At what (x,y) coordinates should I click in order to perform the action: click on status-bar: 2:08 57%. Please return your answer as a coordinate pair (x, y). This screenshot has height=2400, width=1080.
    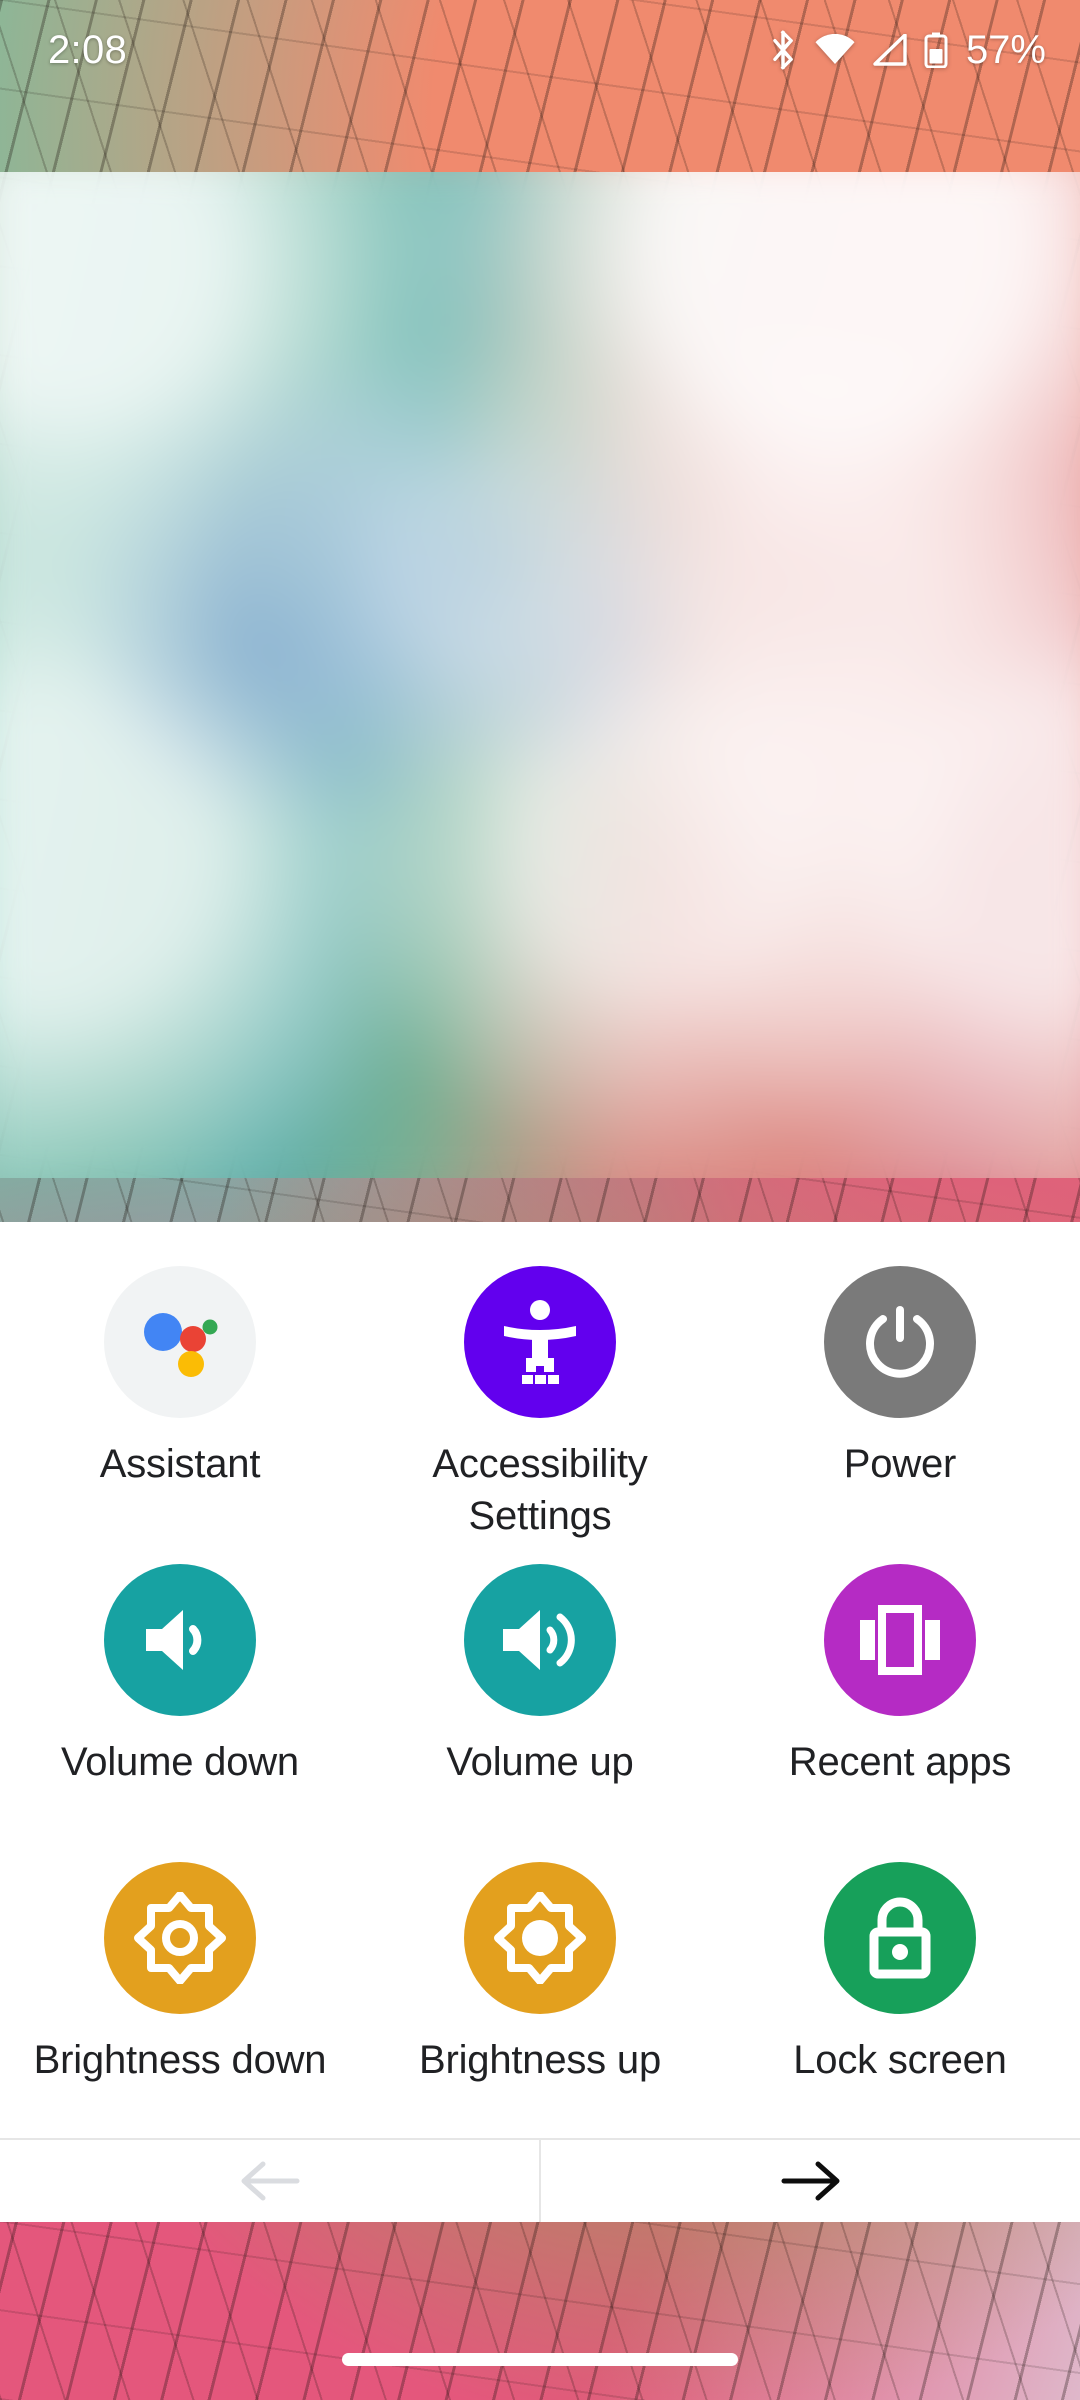
    Looking at the image, I should click on (540, 50).